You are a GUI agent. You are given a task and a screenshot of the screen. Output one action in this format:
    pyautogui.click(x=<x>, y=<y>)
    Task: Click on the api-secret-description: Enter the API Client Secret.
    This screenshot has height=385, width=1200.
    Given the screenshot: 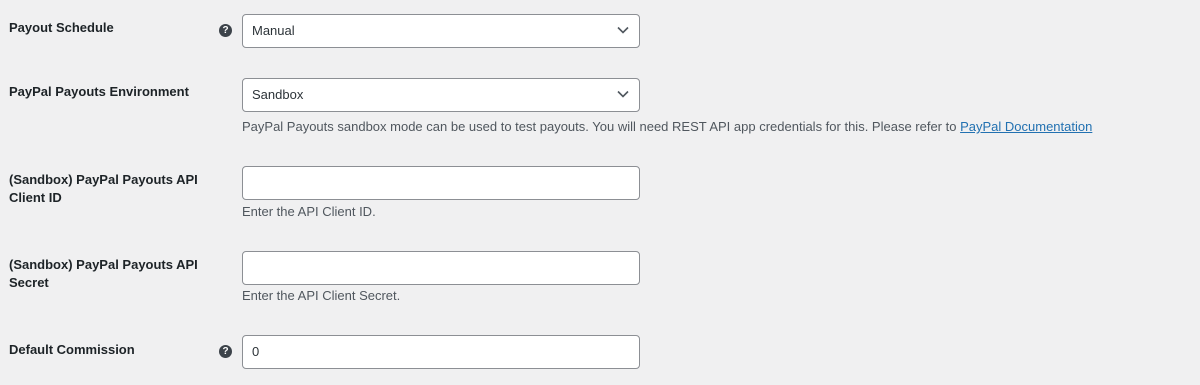 What is the action you would take?
    pyautogui.click(x=321, y=295)
    